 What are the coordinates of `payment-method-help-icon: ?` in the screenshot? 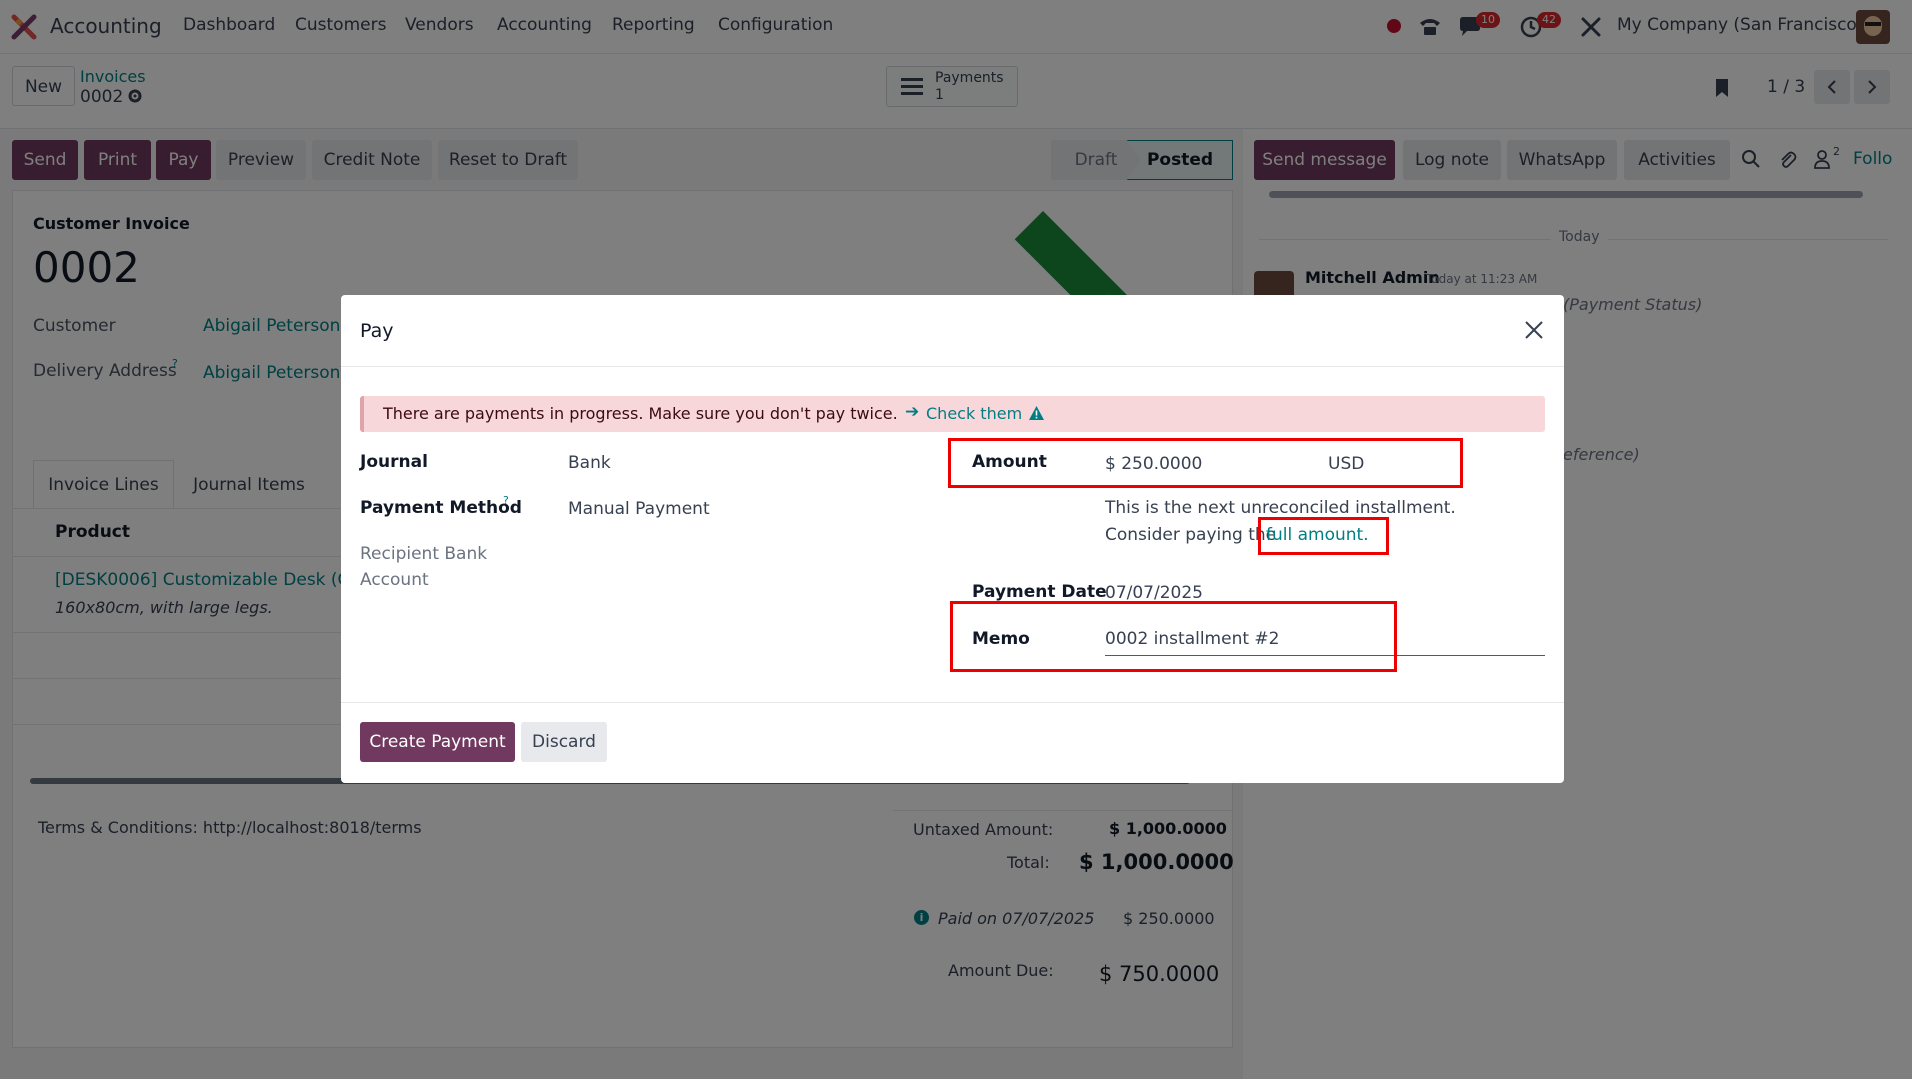 It's located at (506, 500).